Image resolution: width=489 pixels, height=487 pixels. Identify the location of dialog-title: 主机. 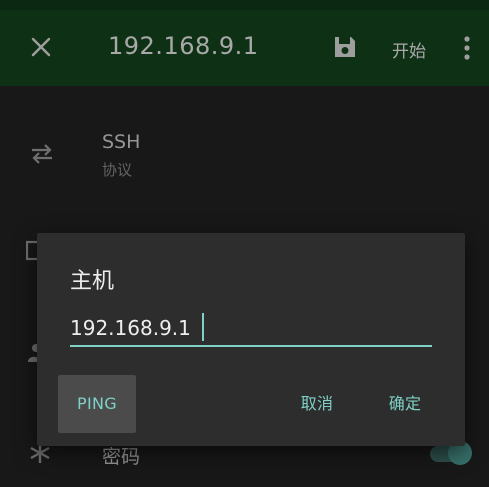
(92, 281).